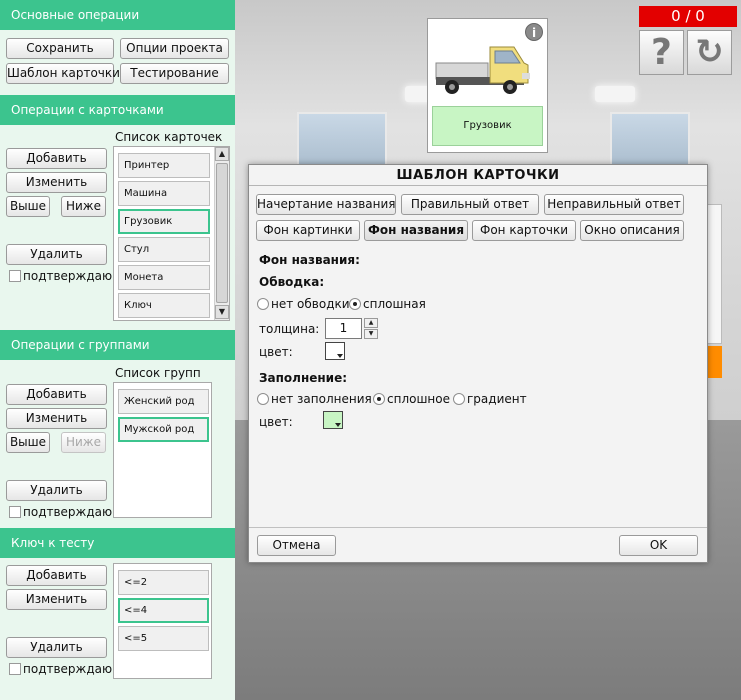 This screenshot has width=741, height=700. What do you see at coordinates (321, 399) in the screenshot?
I see `radio-label: нет заполнения` at bounding box center [321, 399].